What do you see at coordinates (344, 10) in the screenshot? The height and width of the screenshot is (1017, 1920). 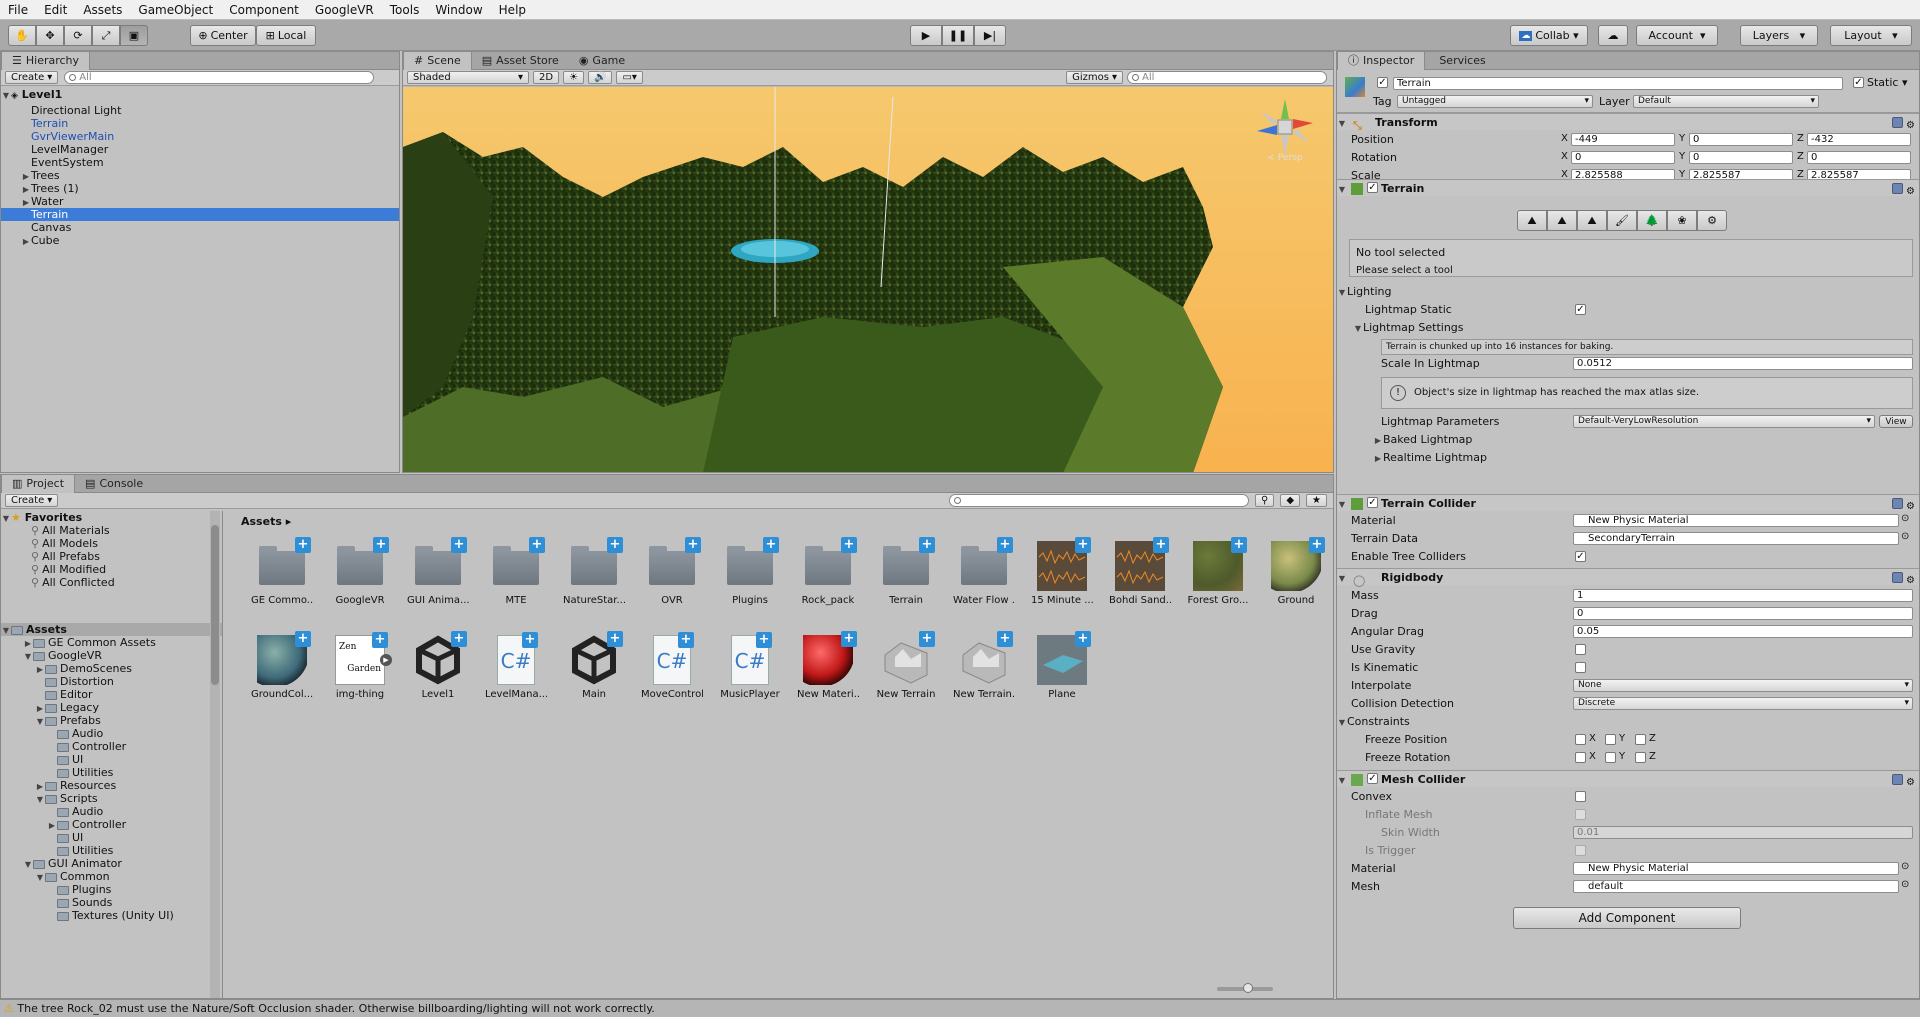 I see `menu-googlevr: GoogleVR` at bounding box center [344, 10].